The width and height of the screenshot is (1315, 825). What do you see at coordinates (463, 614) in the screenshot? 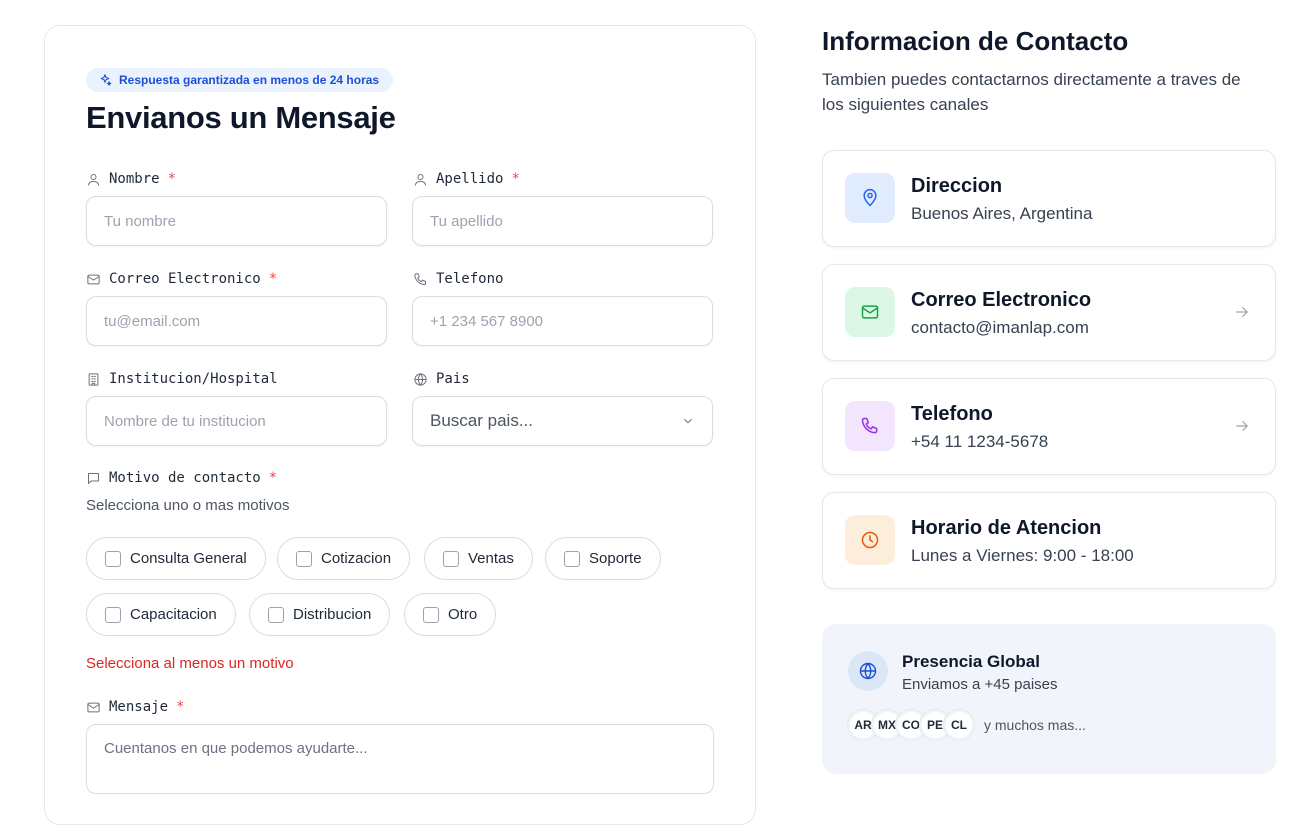
I see `chip-label: Otro` at bounding box center [463, 614].